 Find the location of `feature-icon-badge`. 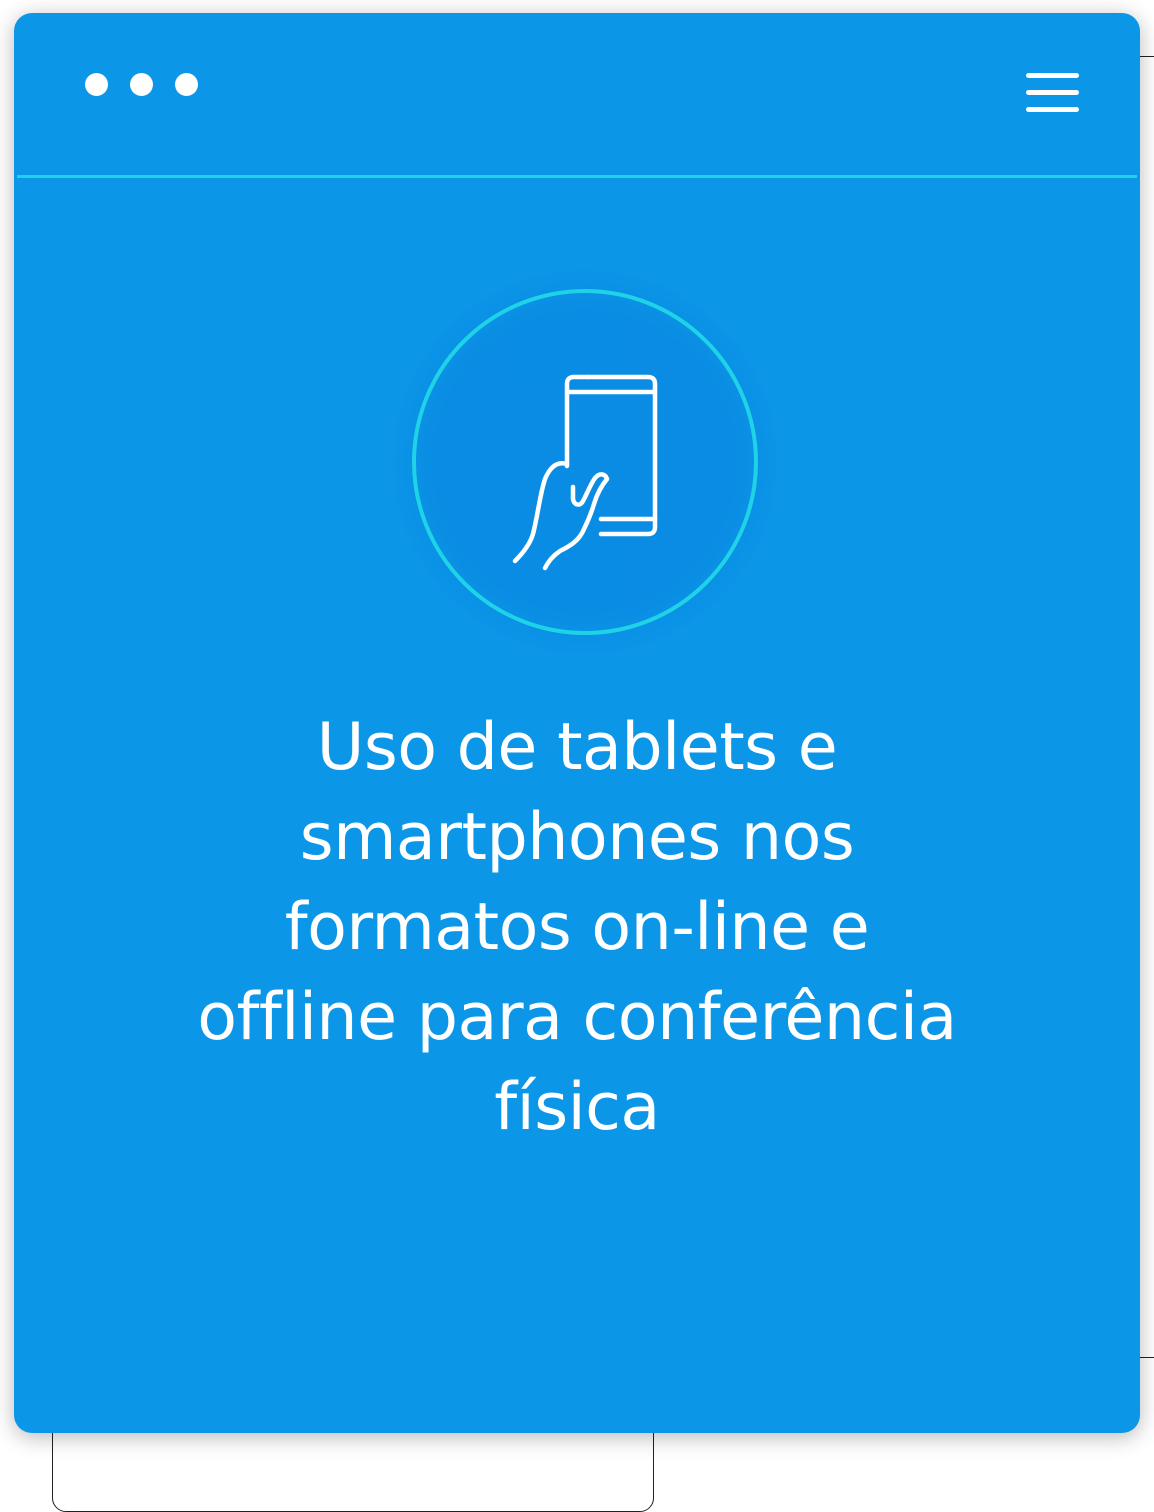

feature-icon-badge is located at coordinates (585, 462).